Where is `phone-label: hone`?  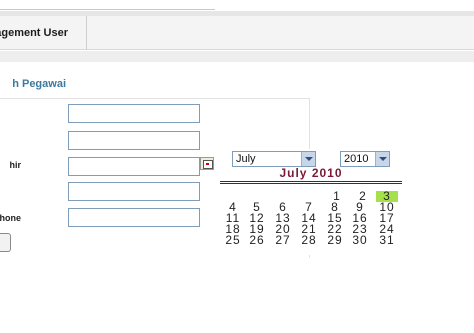
phone-label: hone is located at coordinates (10, 218).